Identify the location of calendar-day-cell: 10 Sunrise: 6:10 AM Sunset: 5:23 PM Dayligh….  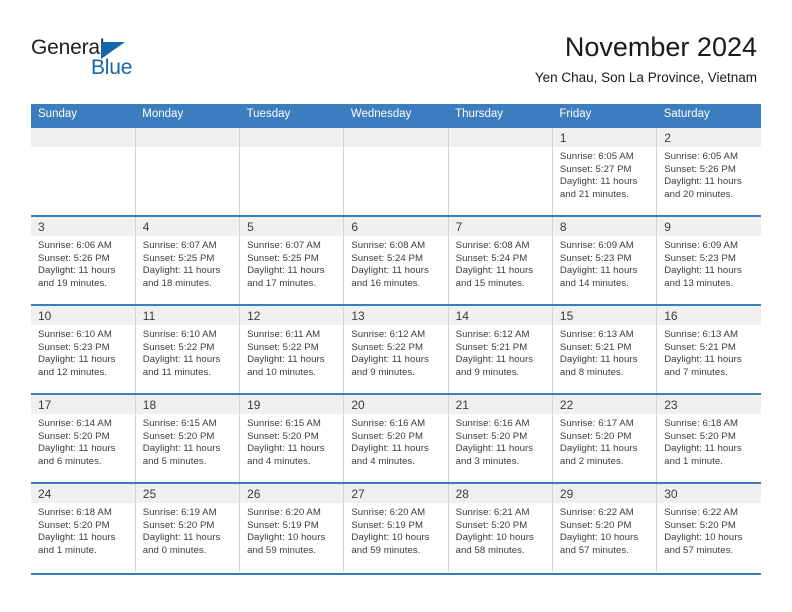
(83, 349).